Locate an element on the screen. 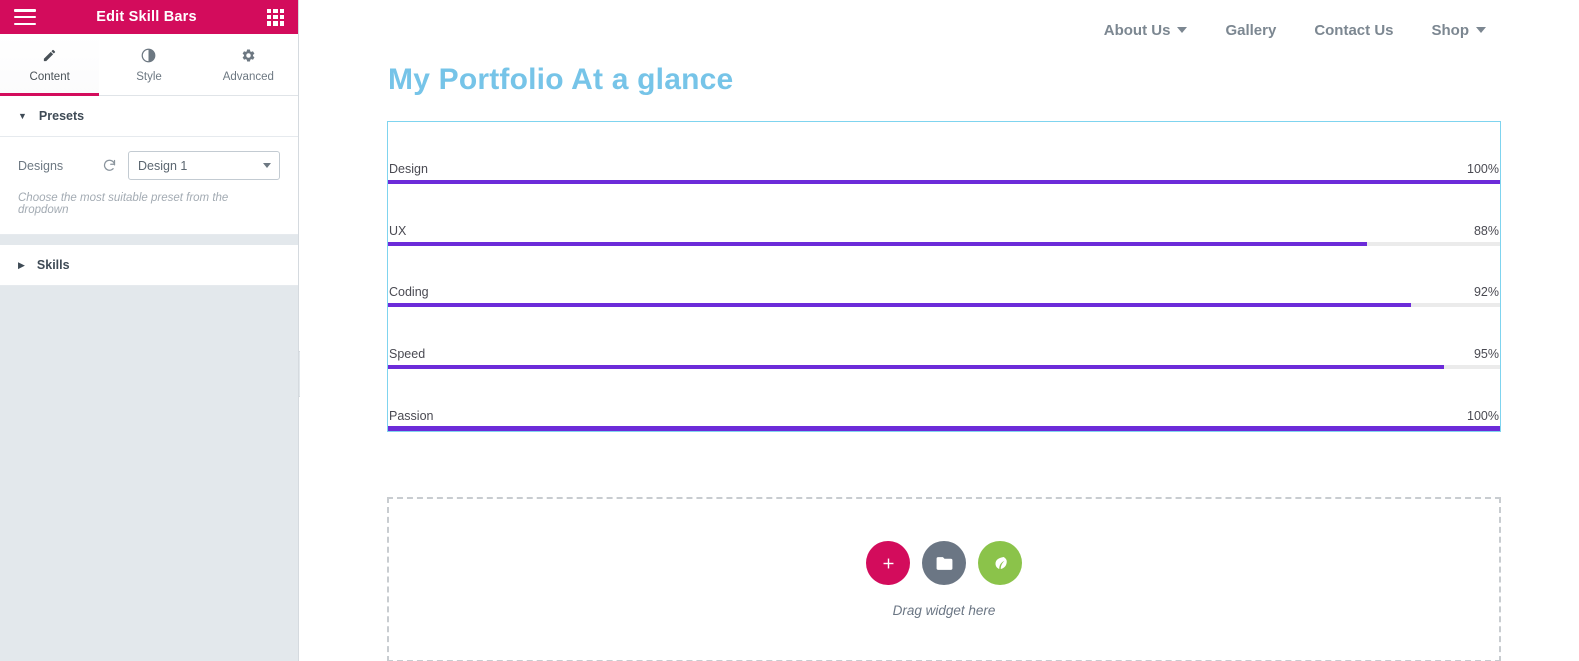 The width and height of the screenshot is (1579, 661). skill-row: Speed 95% is located at coordinates (944, 338).